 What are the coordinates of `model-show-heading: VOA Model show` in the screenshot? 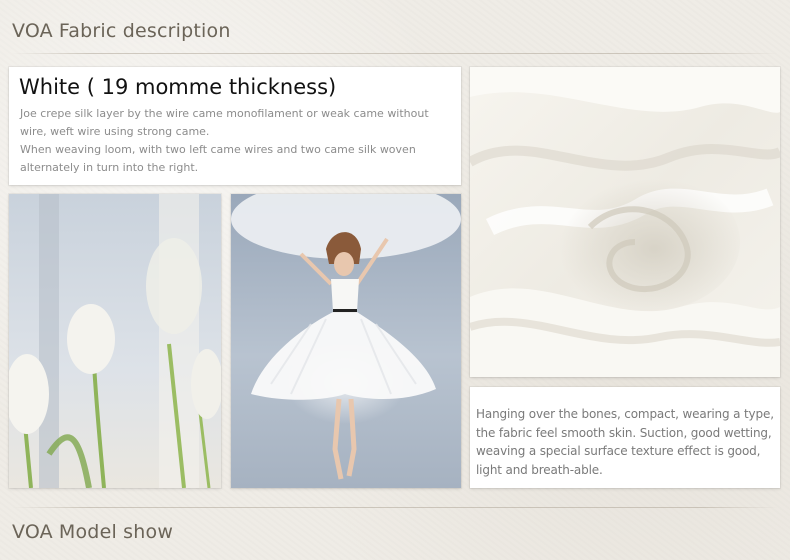 It's located at (92, 532).